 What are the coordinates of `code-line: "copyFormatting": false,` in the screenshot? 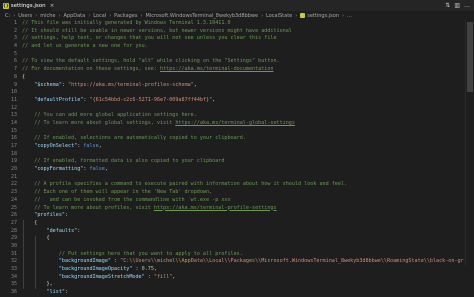 It's located at (243, 170).